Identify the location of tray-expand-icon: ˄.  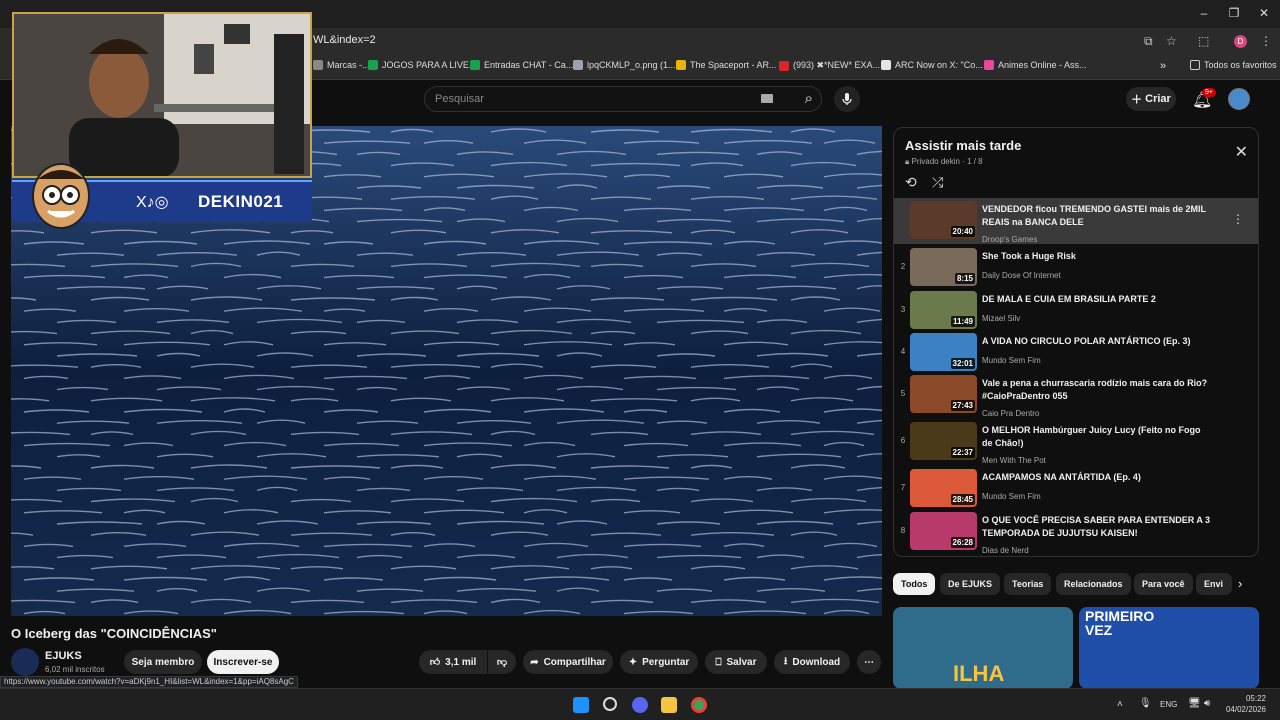
(1120, 704).